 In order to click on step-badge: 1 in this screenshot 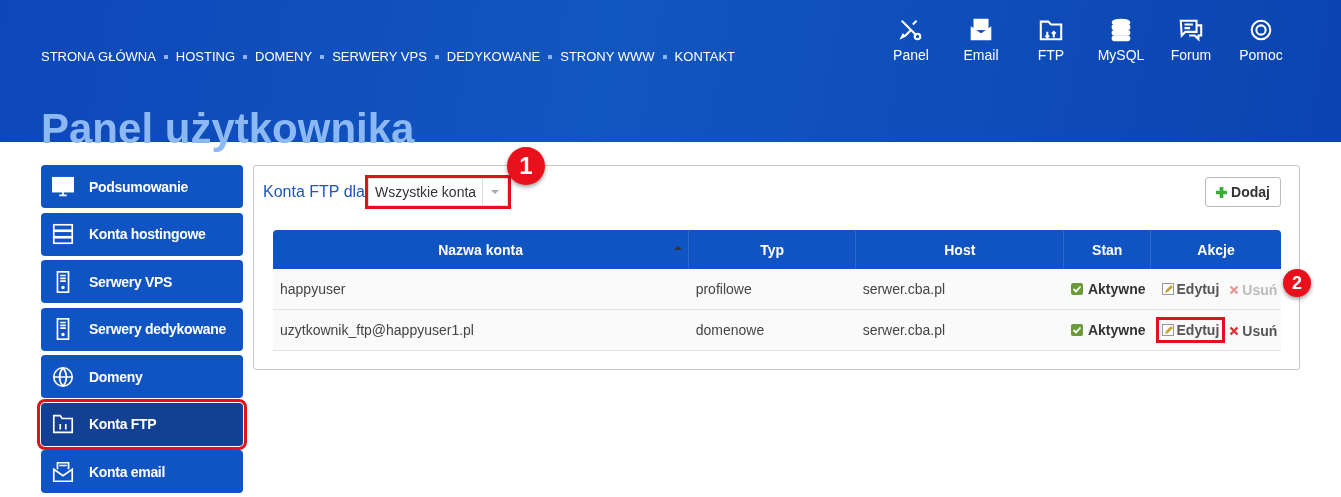, I will do `click(526, 166)`.